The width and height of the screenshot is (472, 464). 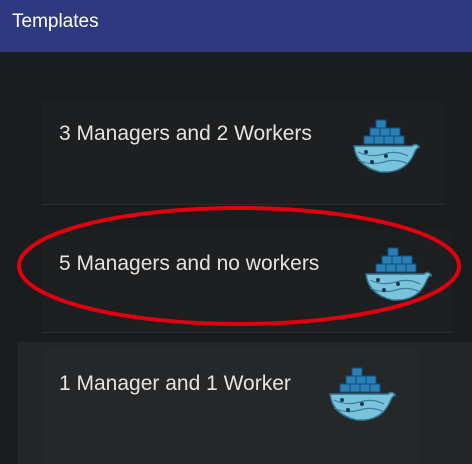 What do you see at coordinates (185, 133) in the screenshot?
I see `template-label: 3 Managers and 2 Workers` at bounding box center [185, 133].